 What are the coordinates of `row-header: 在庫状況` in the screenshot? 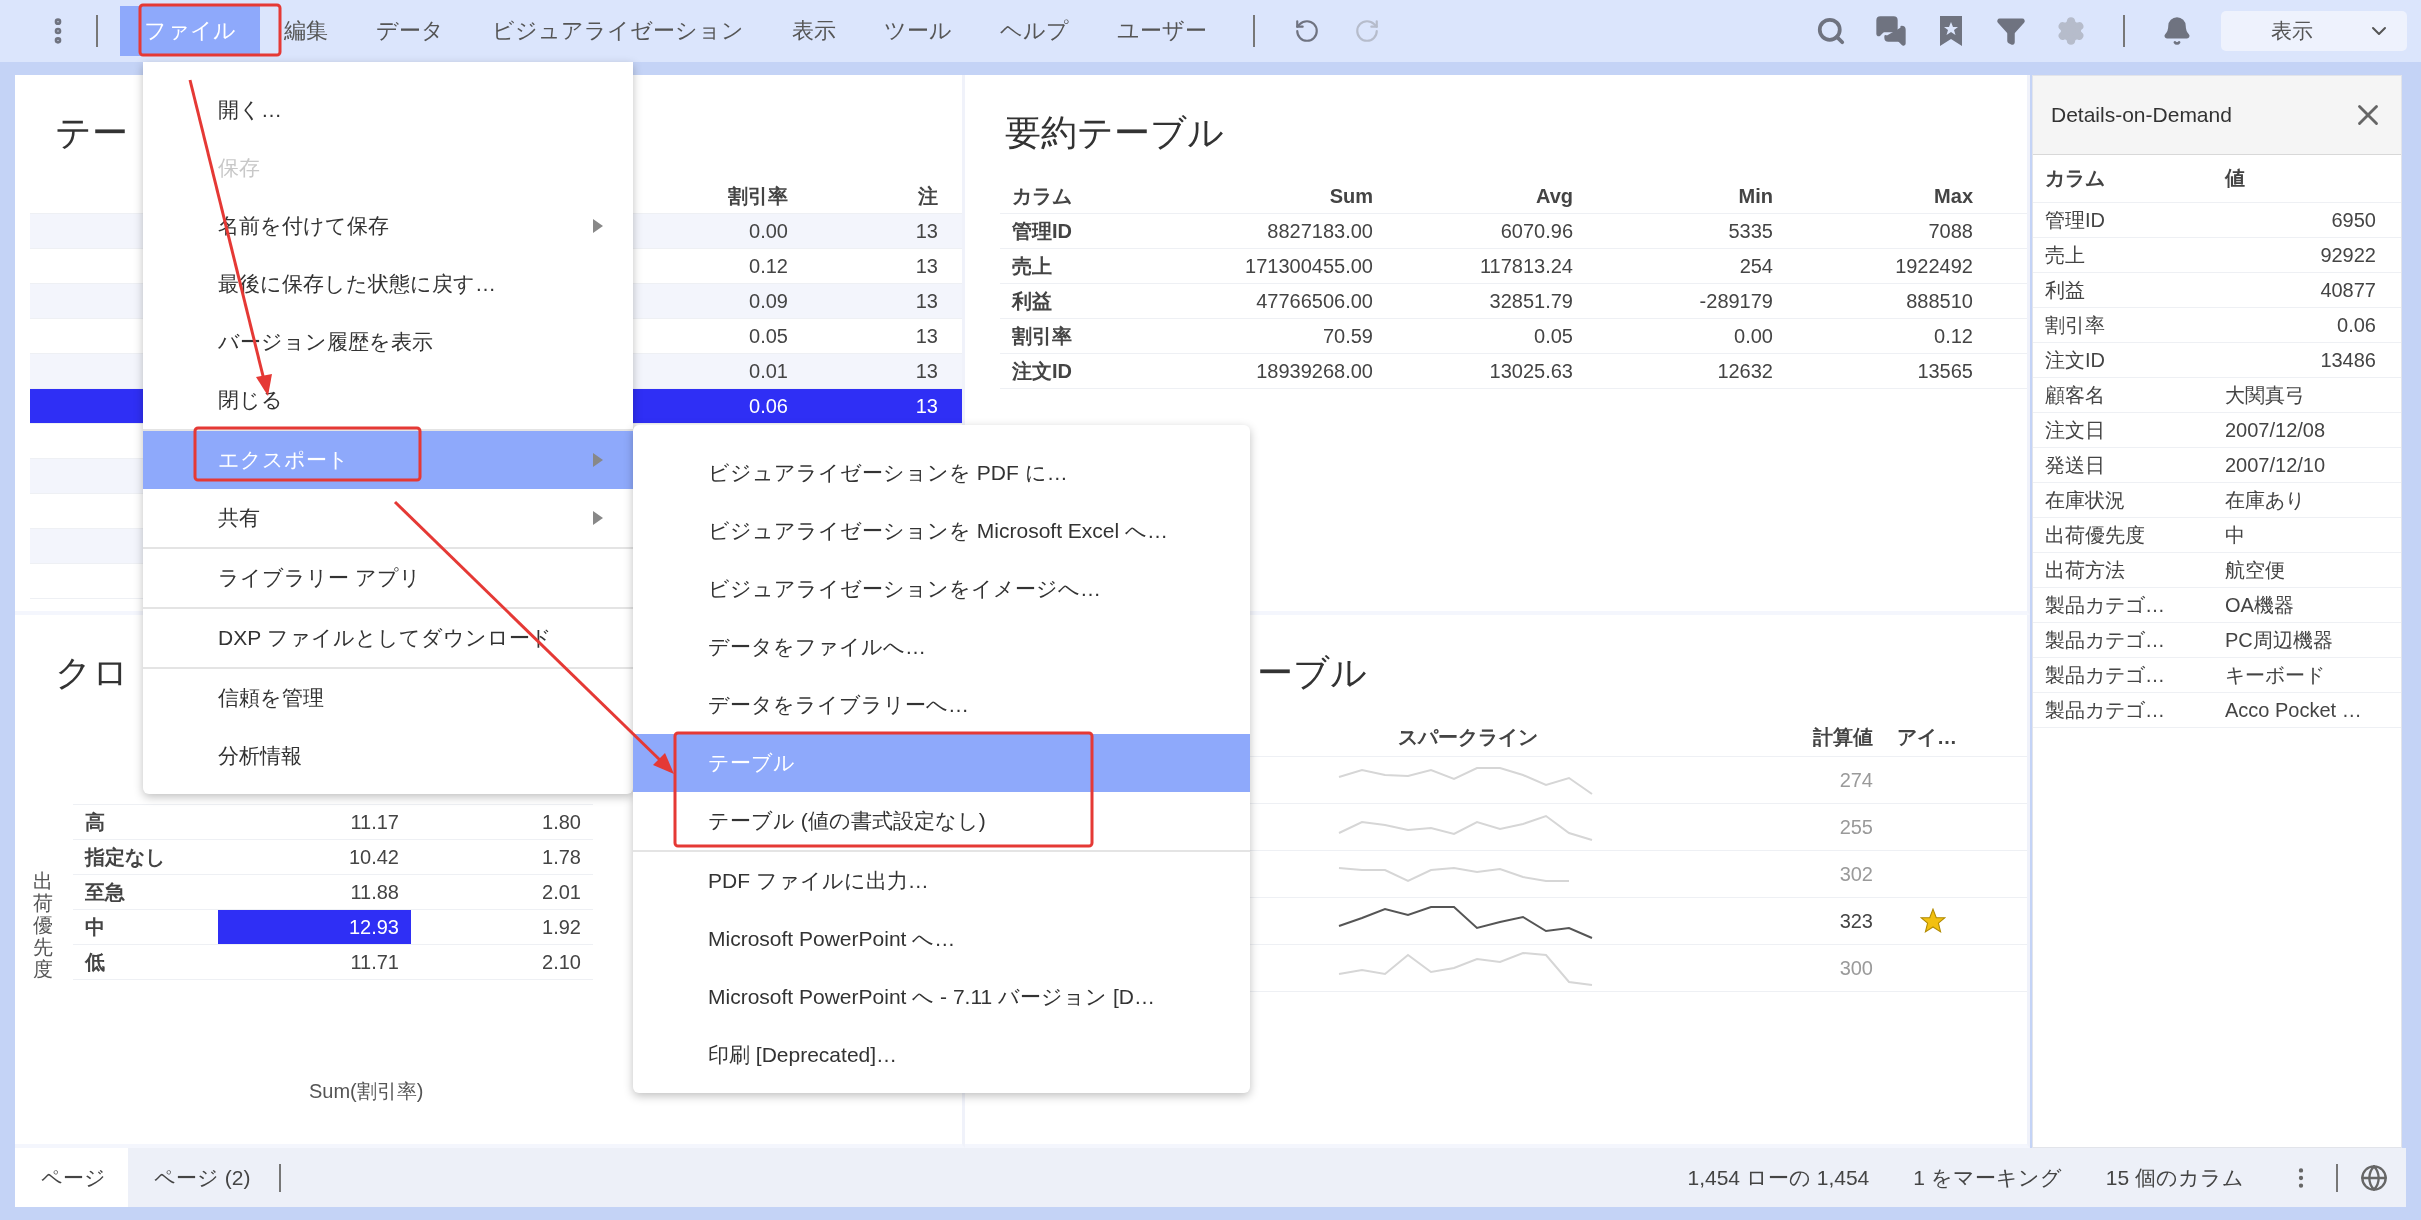 It's located at (2085, 500).